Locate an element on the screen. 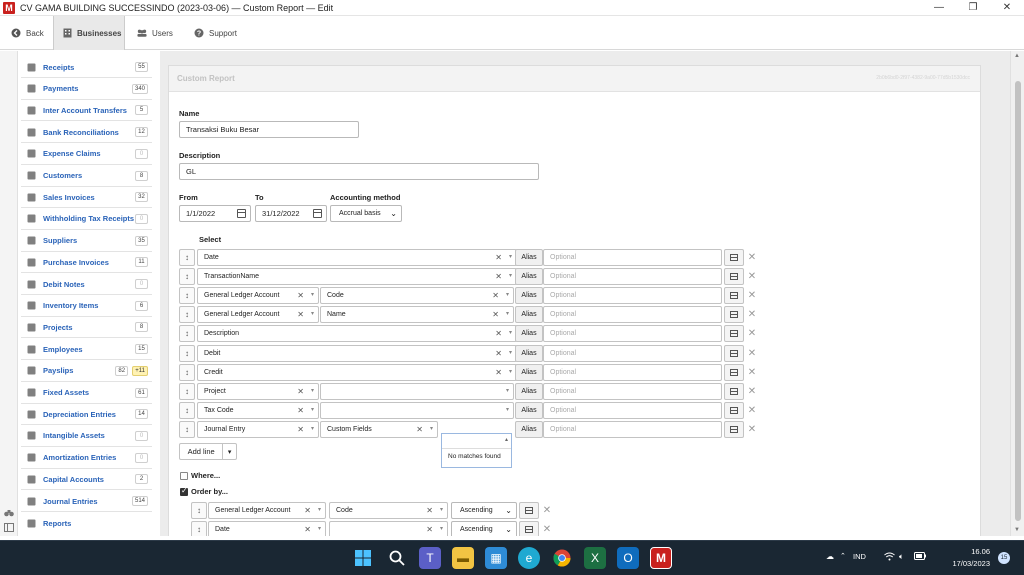  from-date-field: 1/1/2022 is located at coordinates (215, 213).